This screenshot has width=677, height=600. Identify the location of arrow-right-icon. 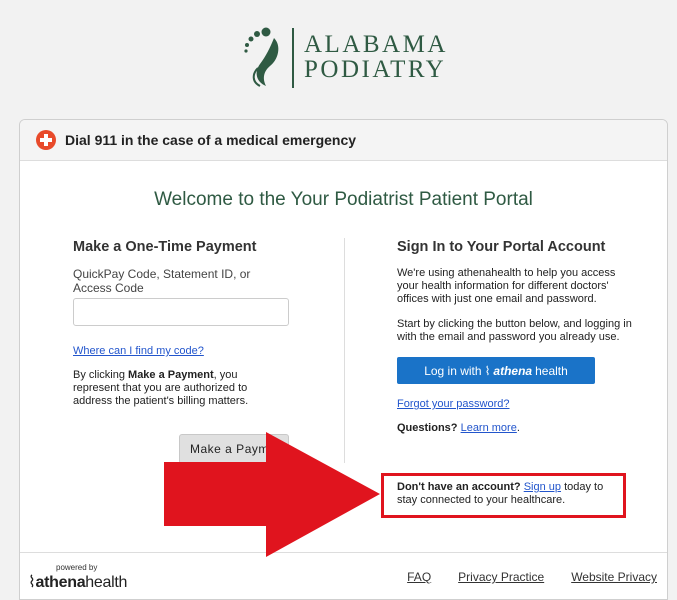
(272, 494).